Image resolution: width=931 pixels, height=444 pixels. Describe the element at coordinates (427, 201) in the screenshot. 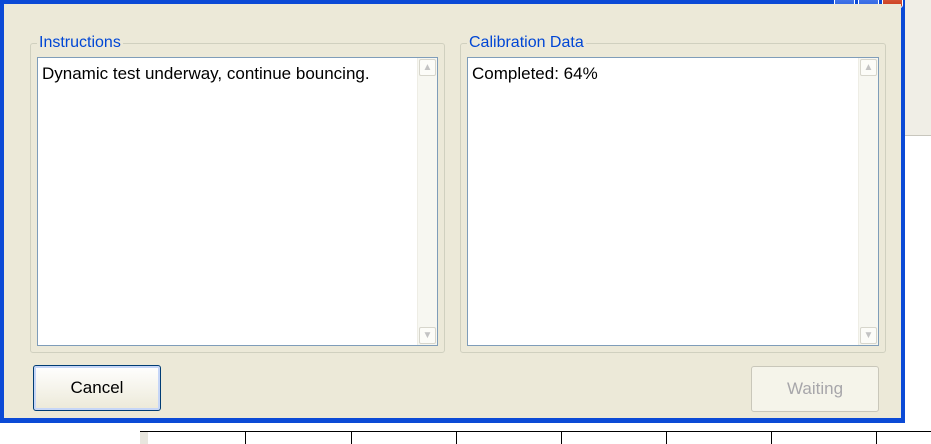

I see `instructions-scrollbar: ▲ ▼` at that location.